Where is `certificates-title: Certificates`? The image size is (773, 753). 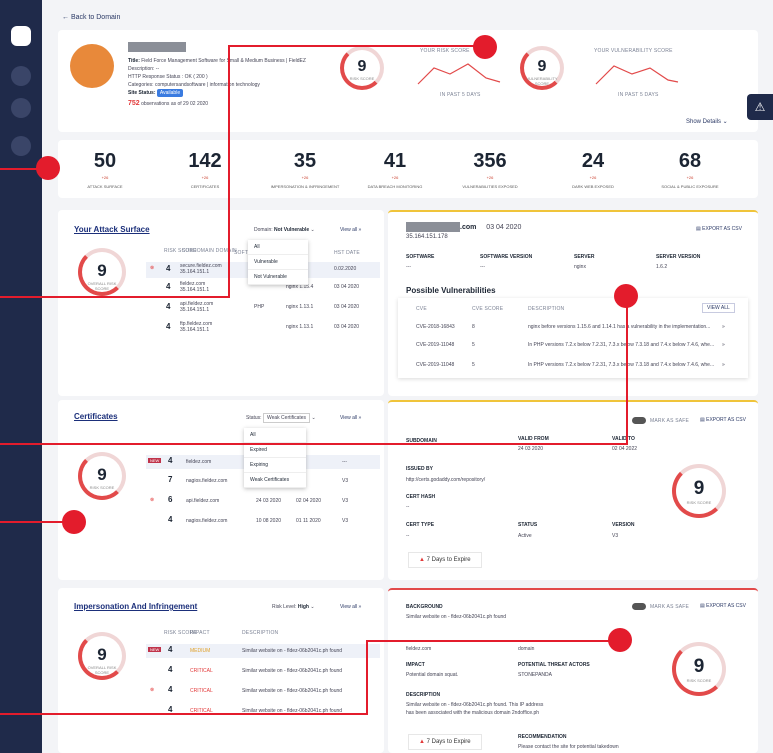
certificates-title: Certificates is located at coordinates (96, 416).